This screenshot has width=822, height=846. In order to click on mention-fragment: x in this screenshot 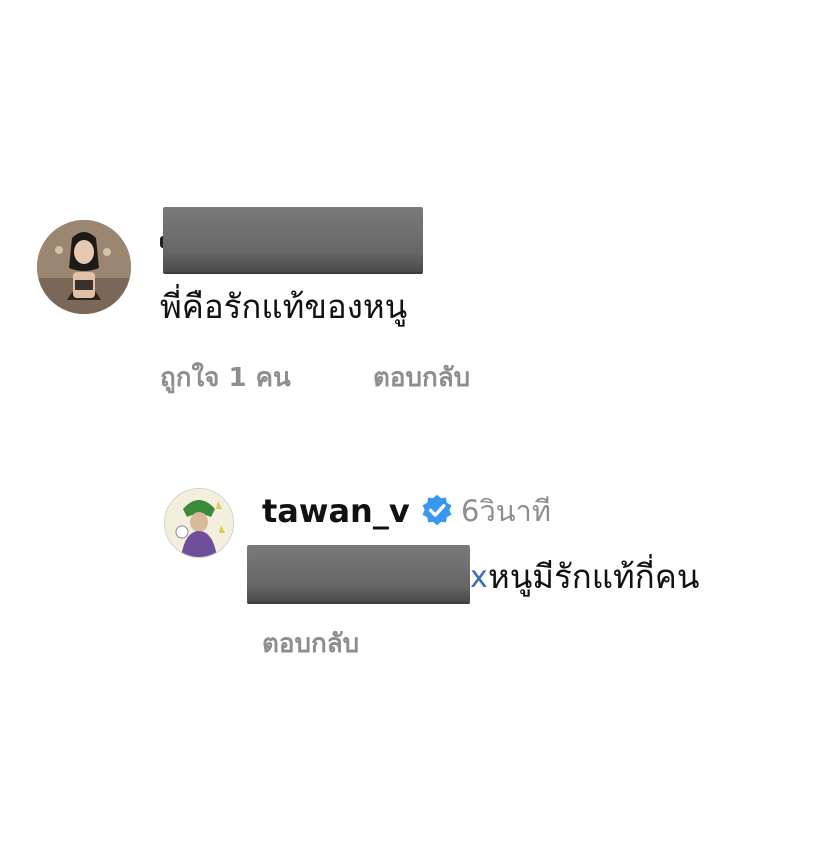, I will do `click(479, 577)`.